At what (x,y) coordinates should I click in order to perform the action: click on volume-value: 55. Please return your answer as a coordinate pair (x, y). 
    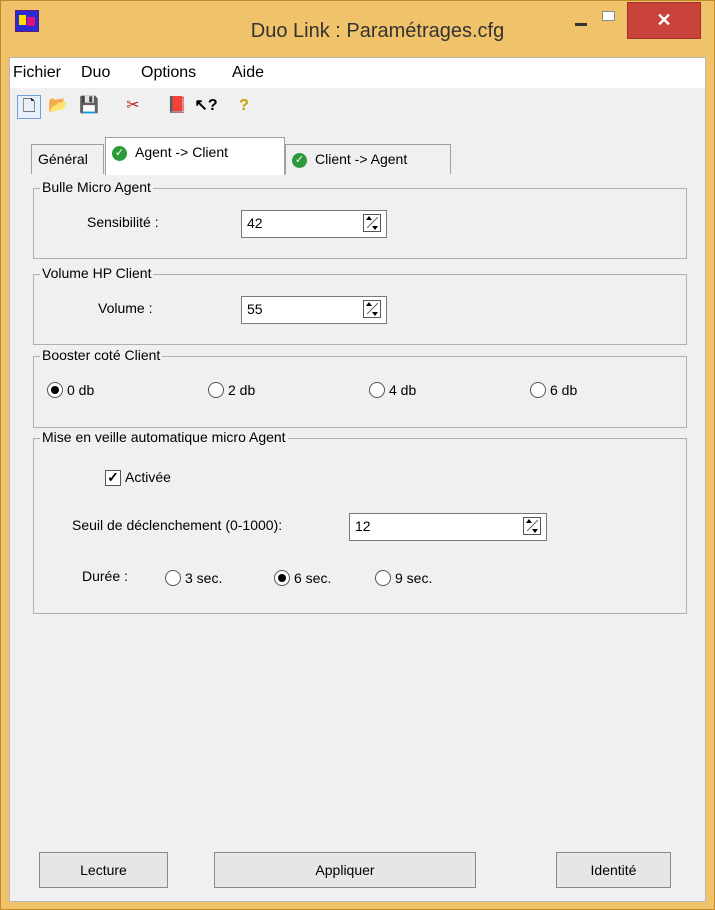
    Looking at the image, I should click on (255, 309).